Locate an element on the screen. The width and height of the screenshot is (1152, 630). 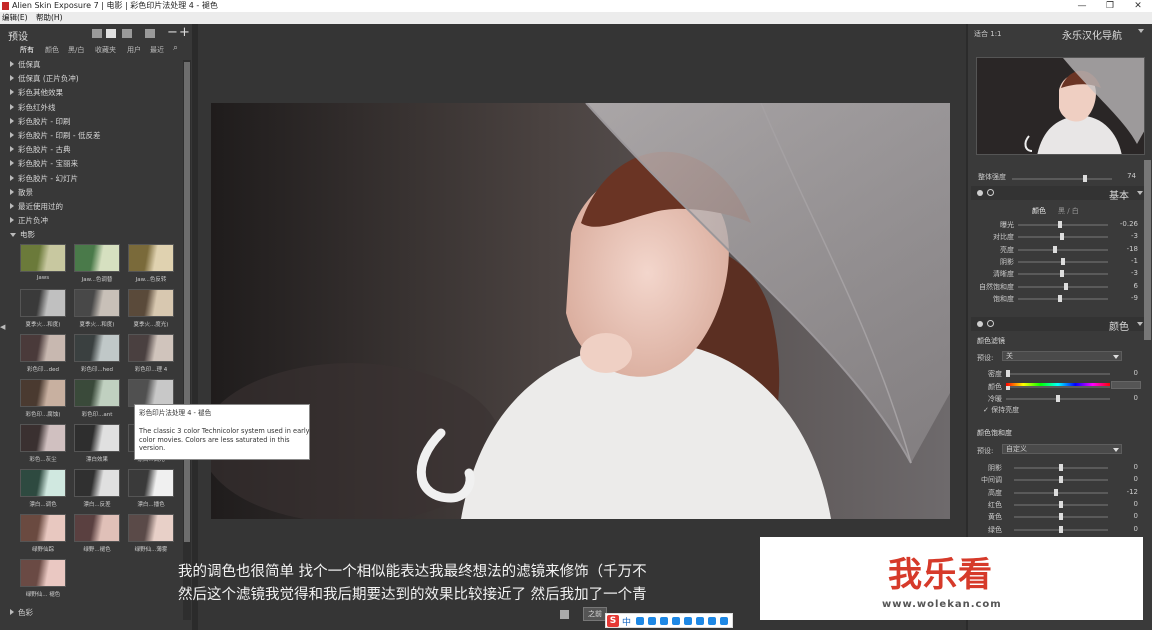
preset-thumbnail: 彩色印...理 4 is located at coordinates (151, 356).